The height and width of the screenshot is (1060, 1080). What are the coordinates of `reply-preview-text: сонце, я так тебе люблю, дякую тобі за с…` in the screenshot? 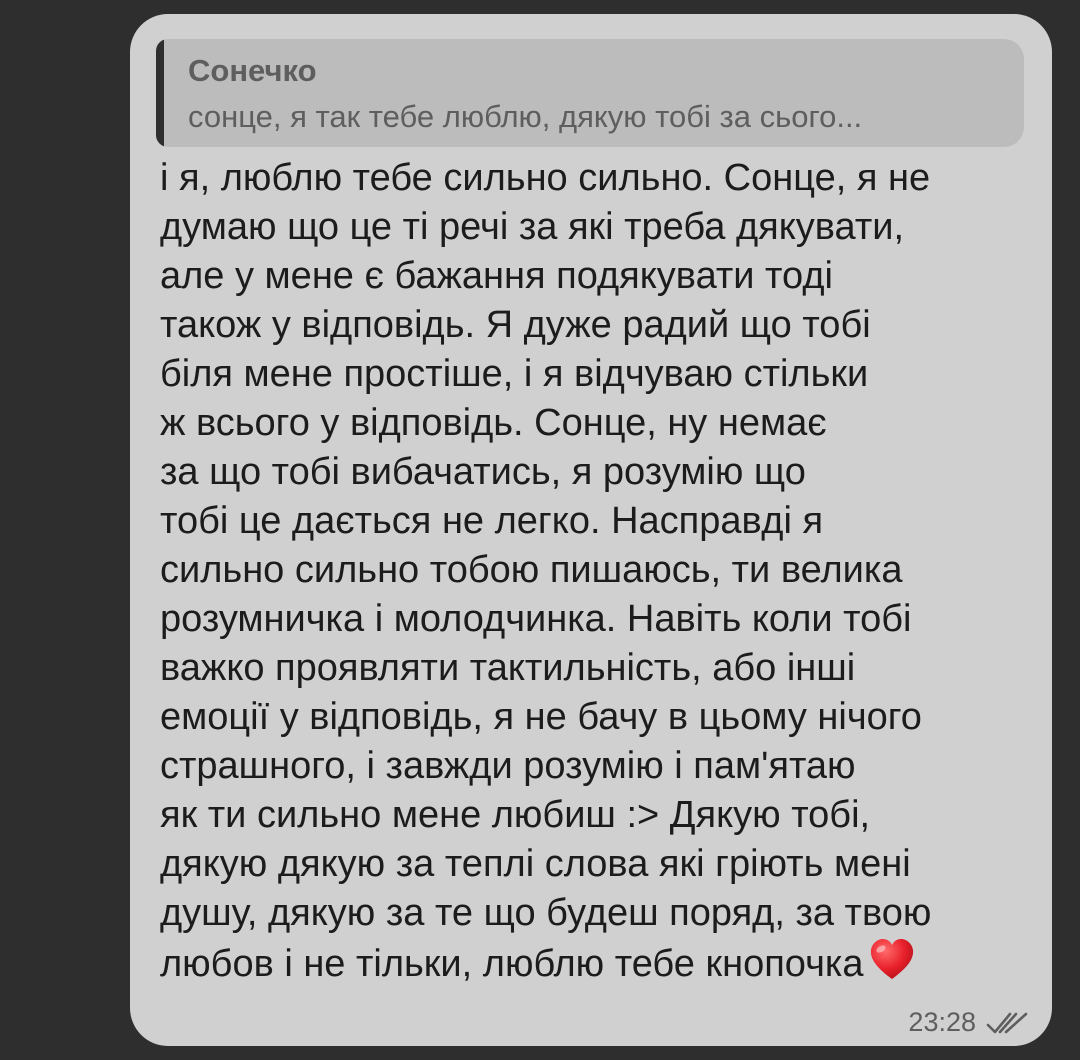 It's located at (525, 116).